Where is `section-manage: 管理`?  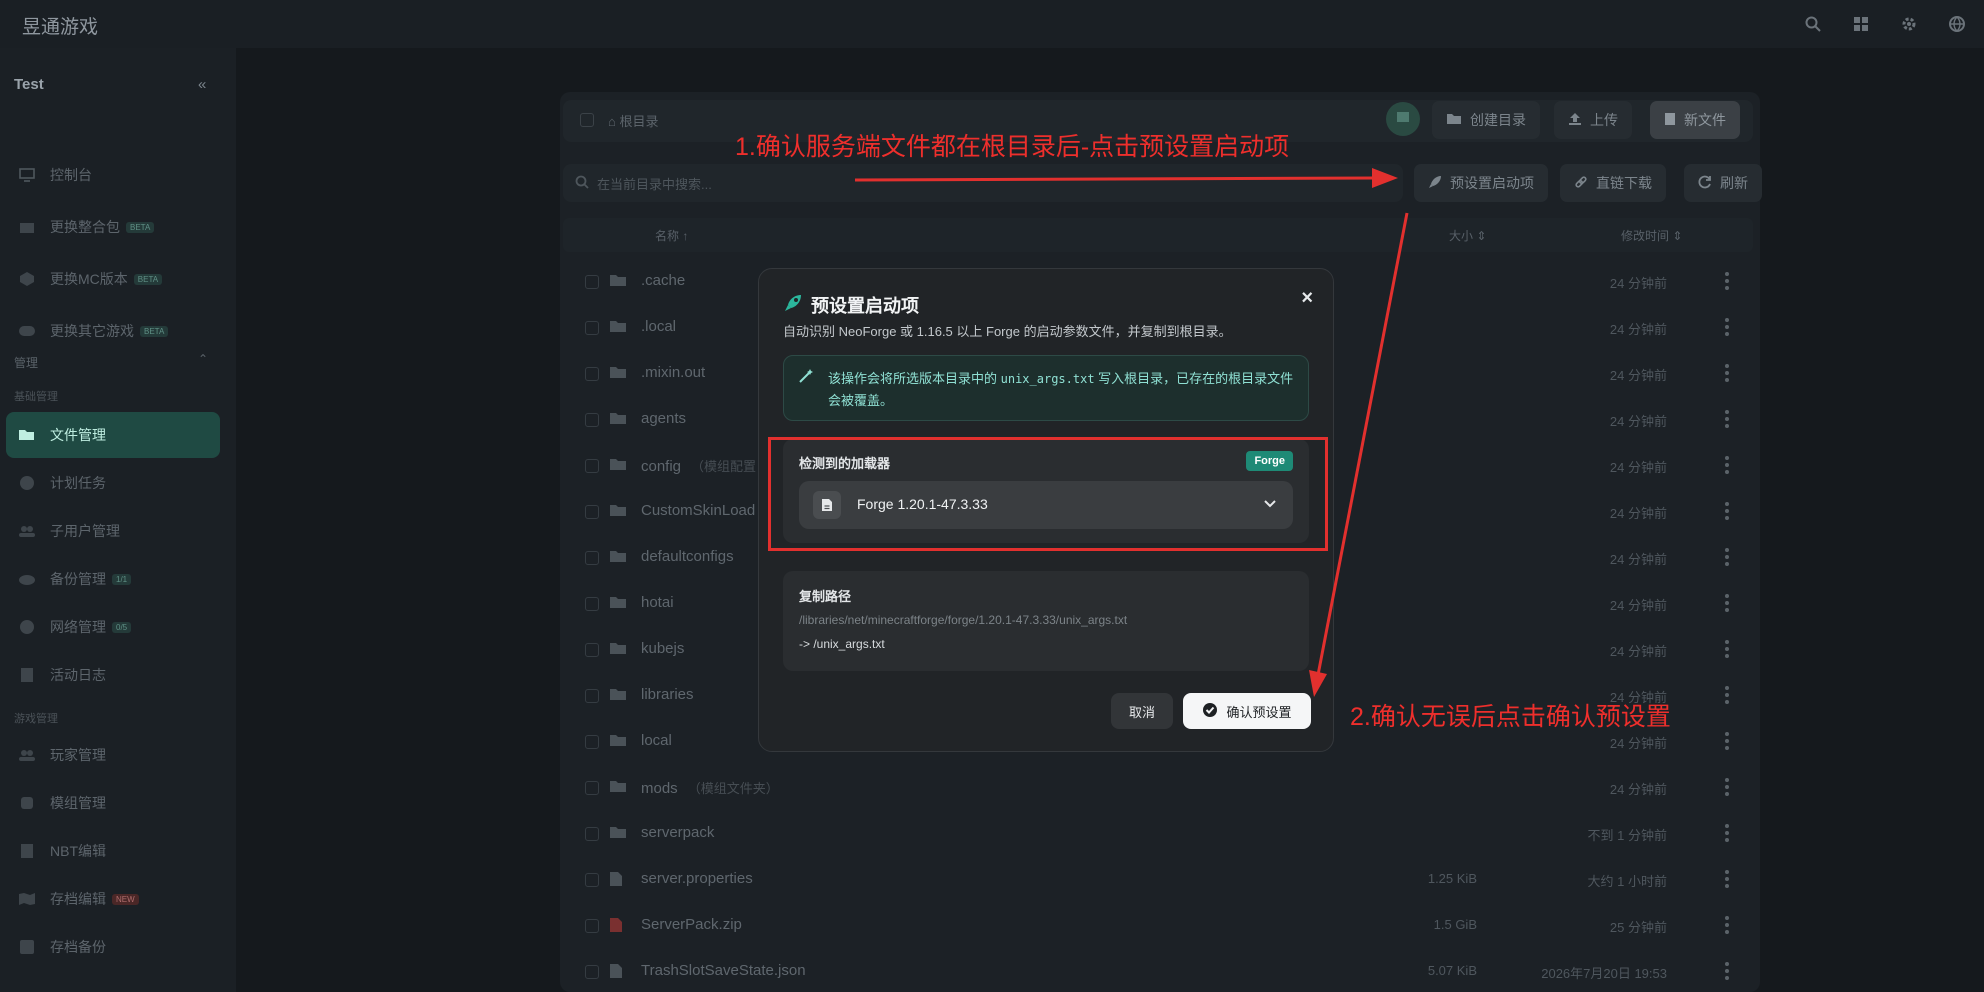
section-manage: 管理 is located at coordinates (26, 362).